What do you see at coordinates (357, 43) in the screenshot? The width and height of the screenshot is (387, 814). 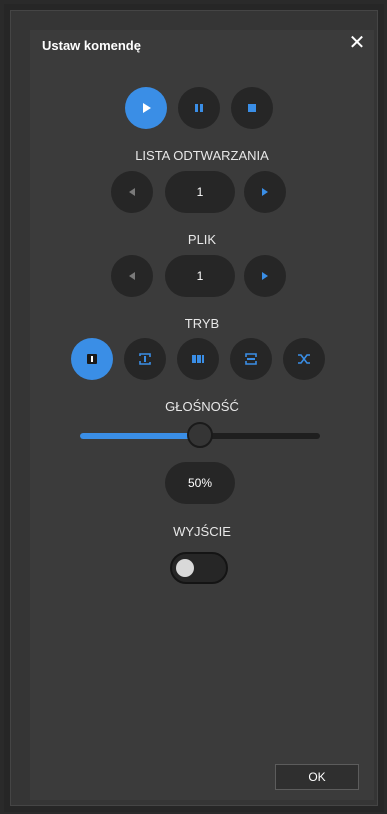 I see `close-icon: ✕` at bounding box center [357, 43].